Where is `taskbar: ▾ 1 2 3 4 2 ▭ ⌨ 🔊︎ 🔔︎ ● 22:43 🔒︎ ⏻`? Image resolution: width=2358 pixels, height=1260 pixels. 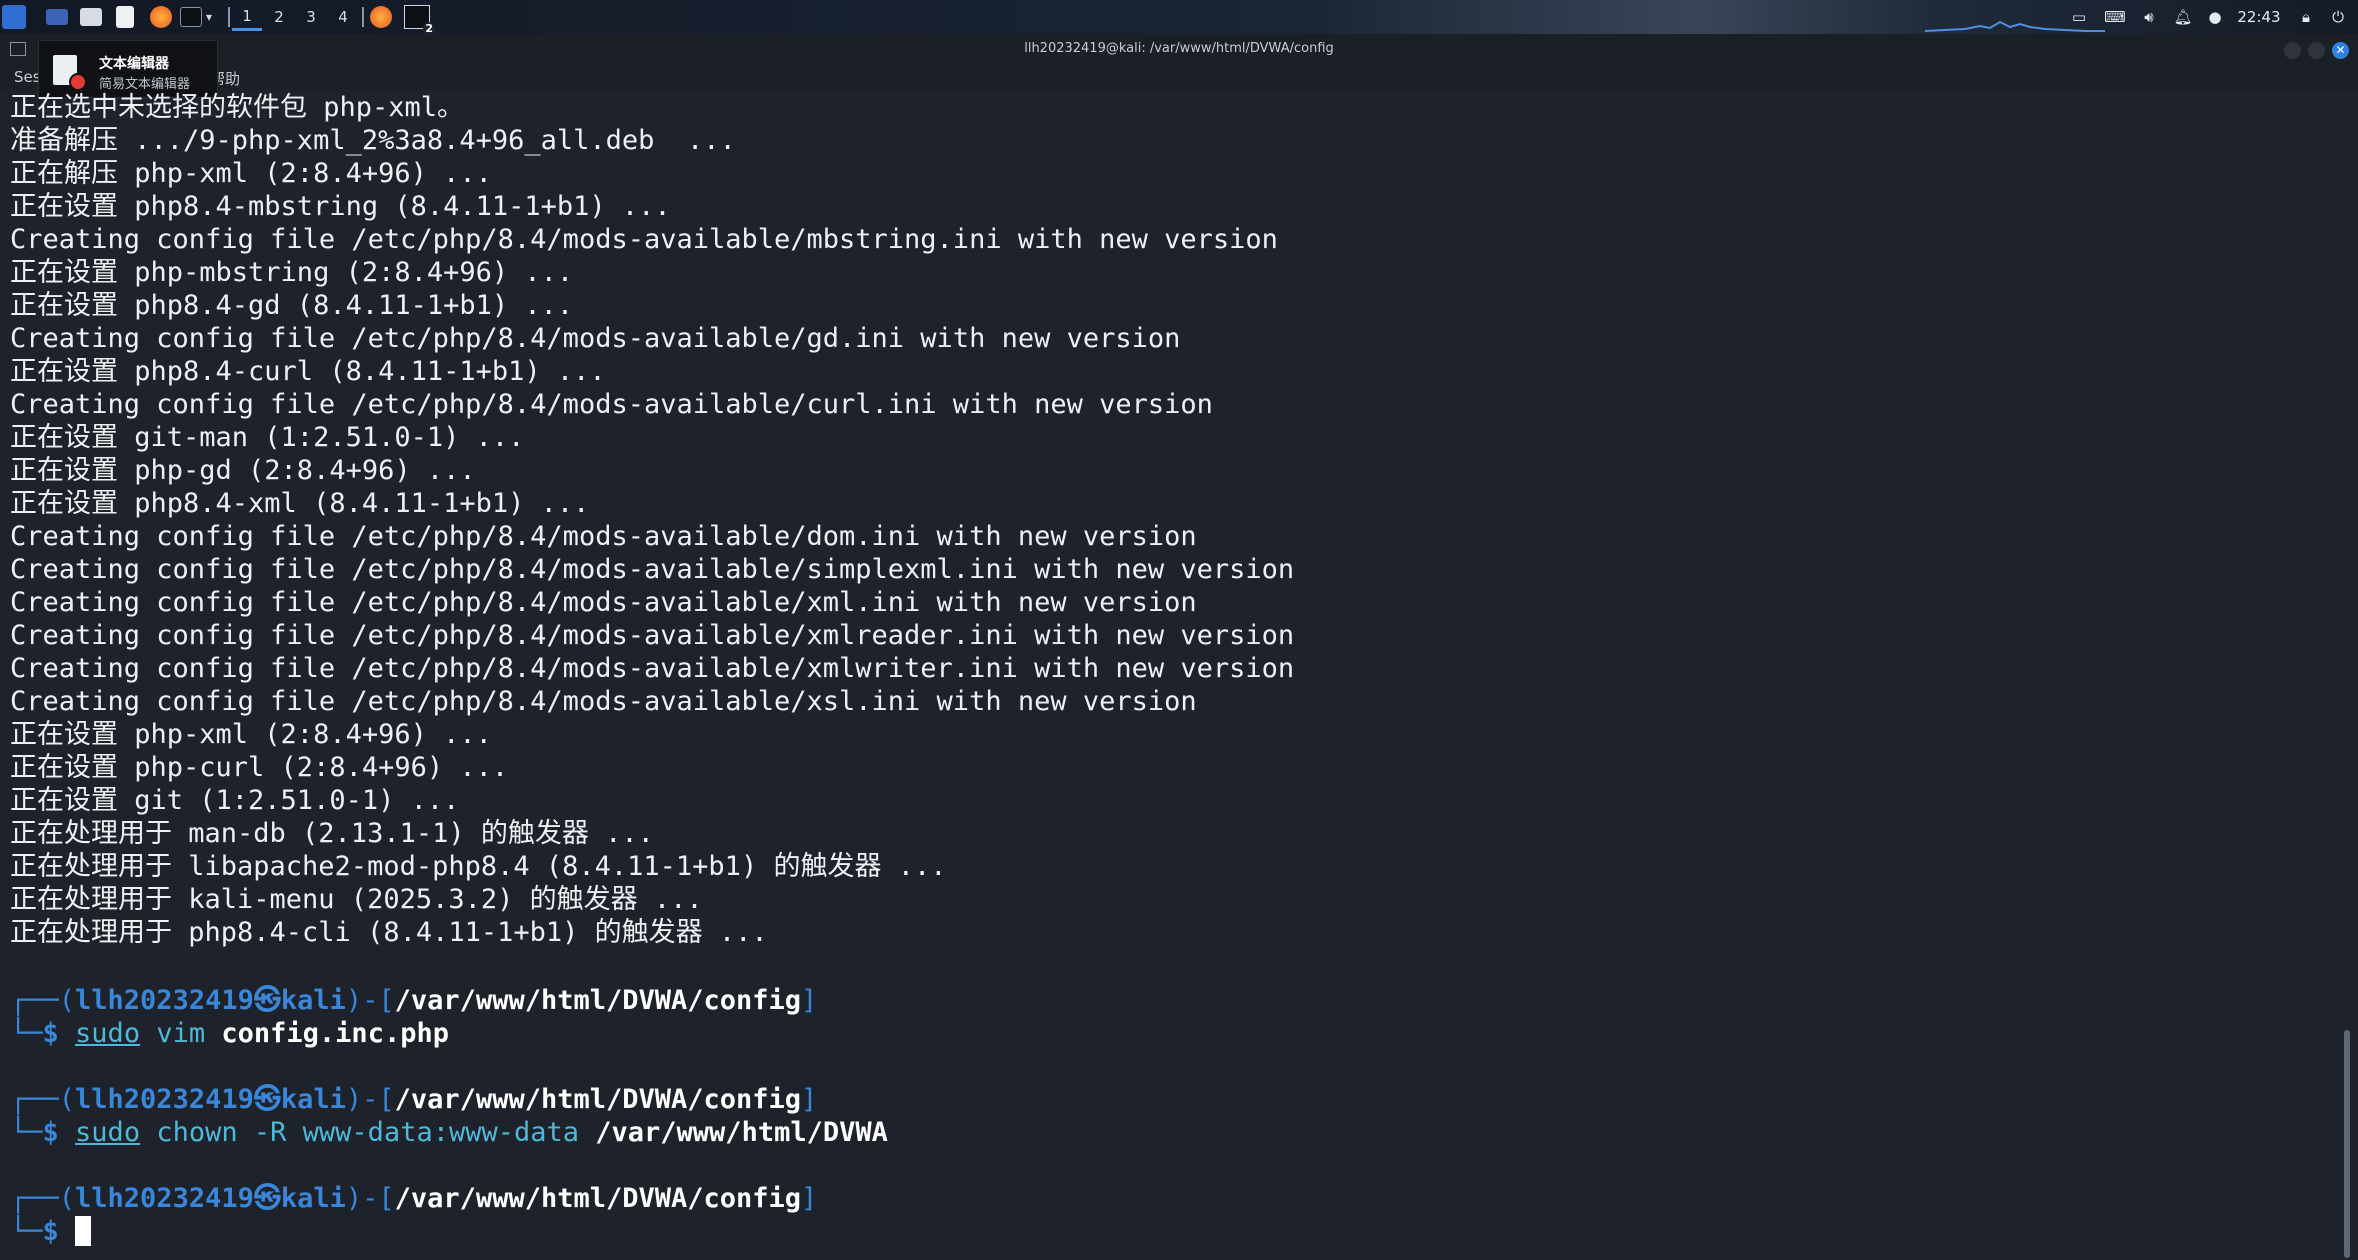 taskbar: ▾ 1 2 3 4 2 ▭ ⌨ 🔊︎ 🔔︎ ● 22:43 🔒︎ ⏻ is located at coordinates (1179, 17).